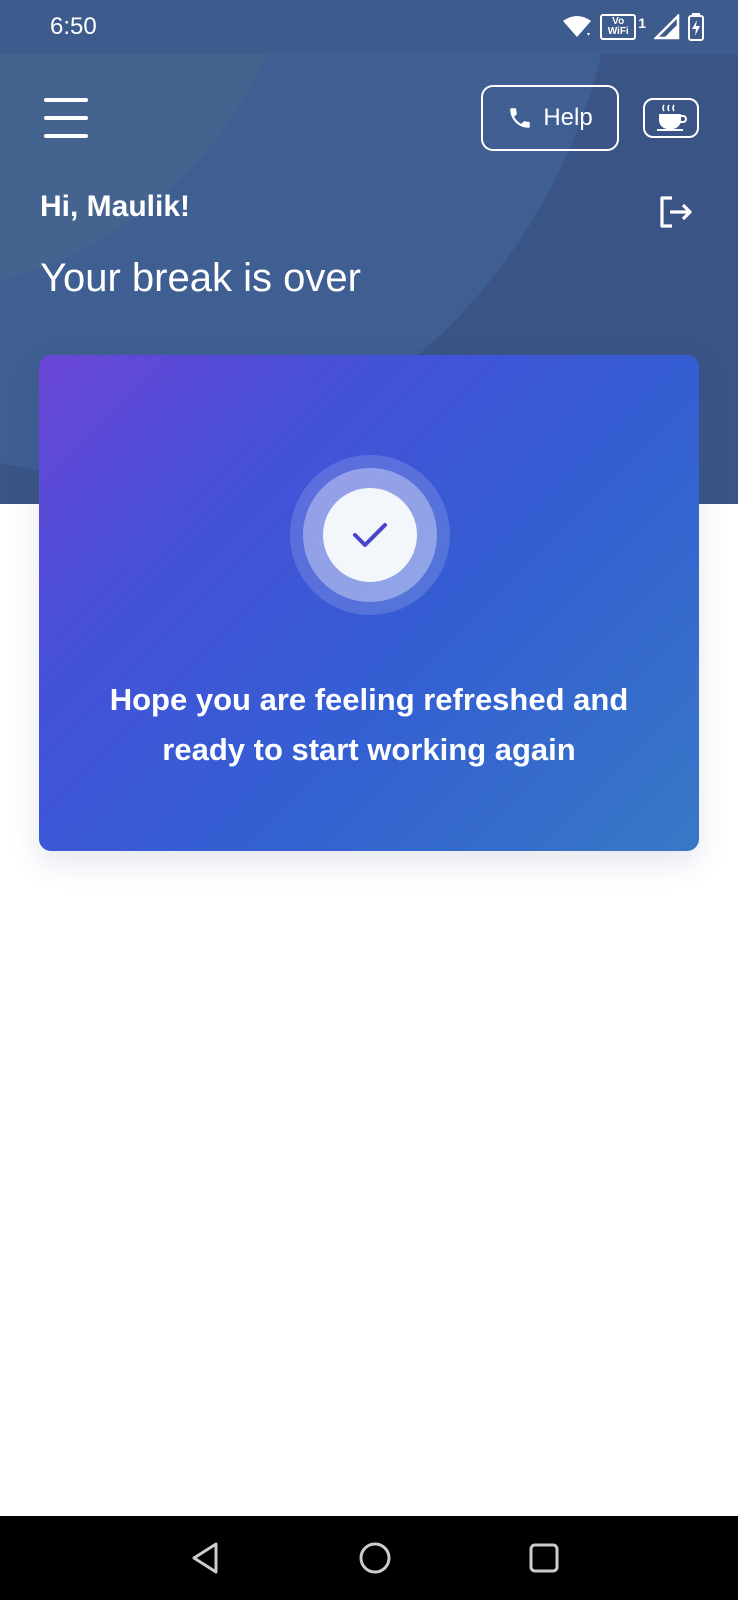  I want to click on sim-number: 1, so click(642, 23).